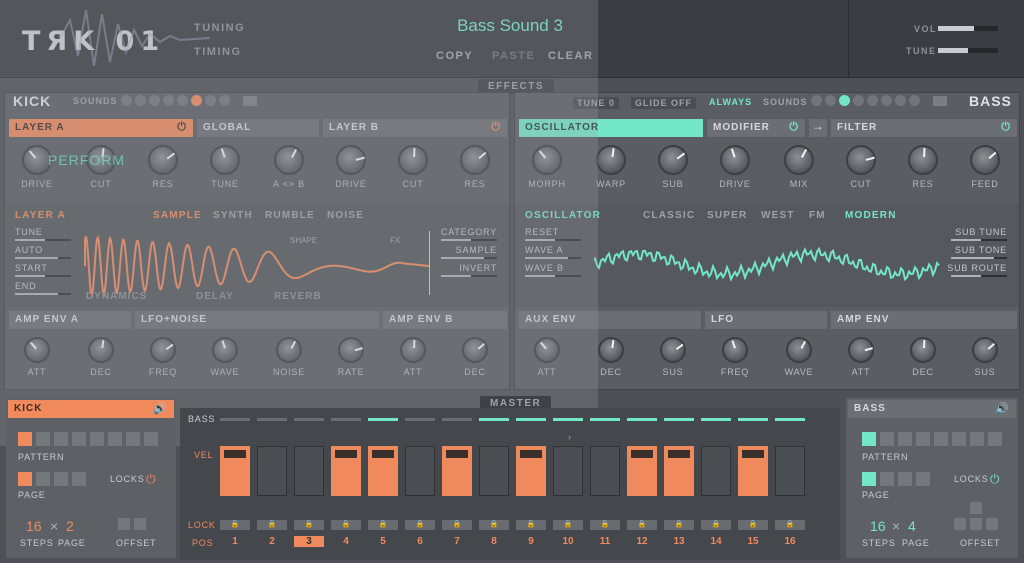 This screenshot has width=1024, height=563. Describe the element at coordinates (415, 128) in the screenshot. I see `layer-b-header: LAYER B ⏻` at that location.